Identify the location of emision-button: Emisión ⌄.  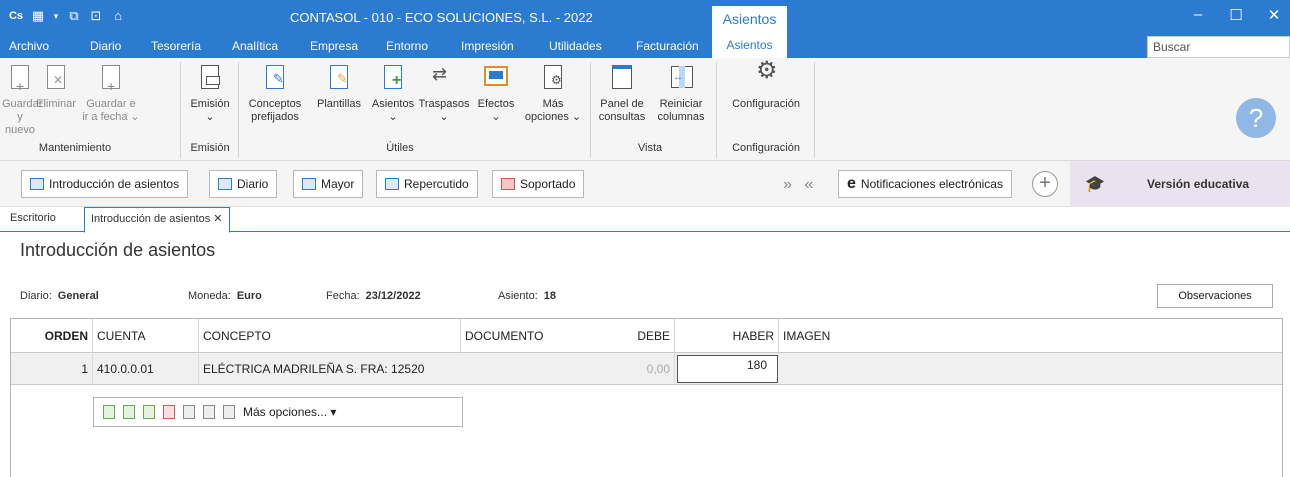
(210, 94).